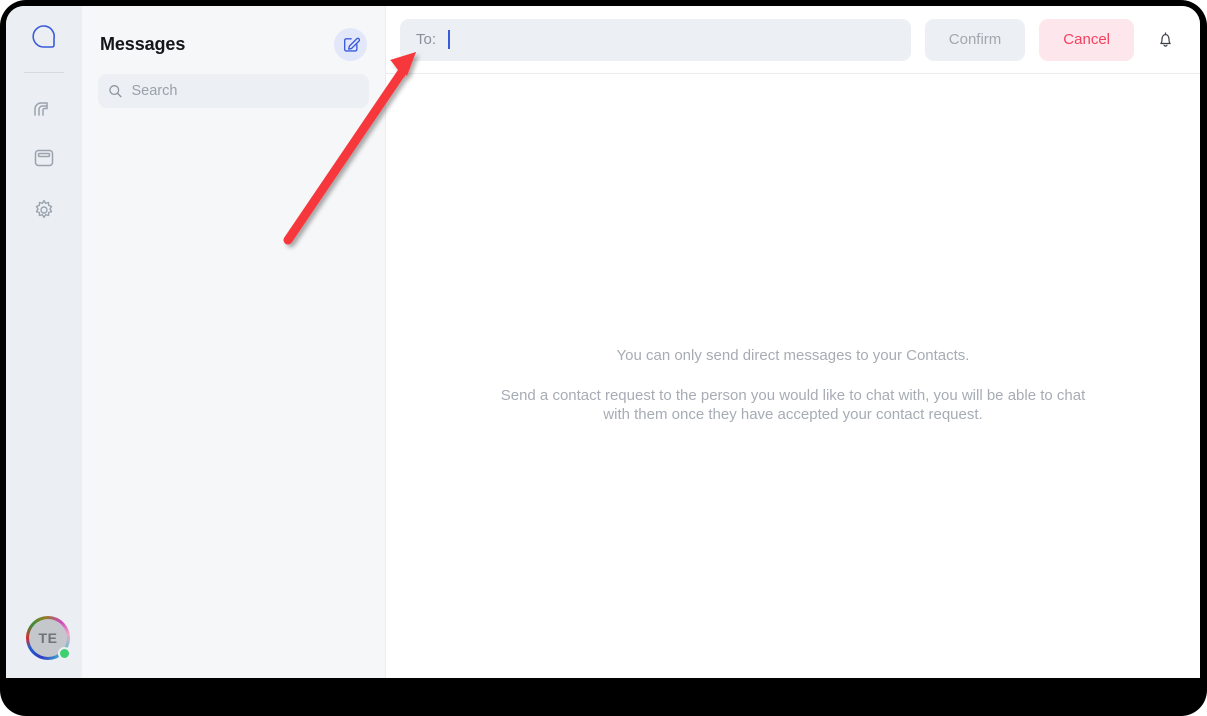  What do you see at coordinates (1086, 39) in the screenshot?
I see `cancel-button: Cancel` at bounding box center [1086, 39].